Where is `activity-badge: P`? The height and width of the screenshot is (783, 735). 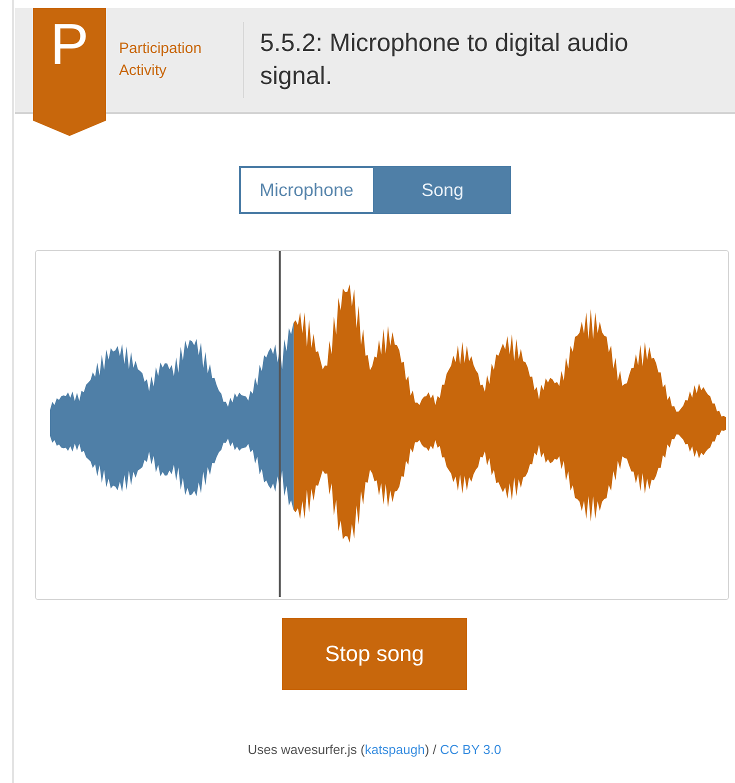
activity-badge: P is located at coordinates (69, 72).